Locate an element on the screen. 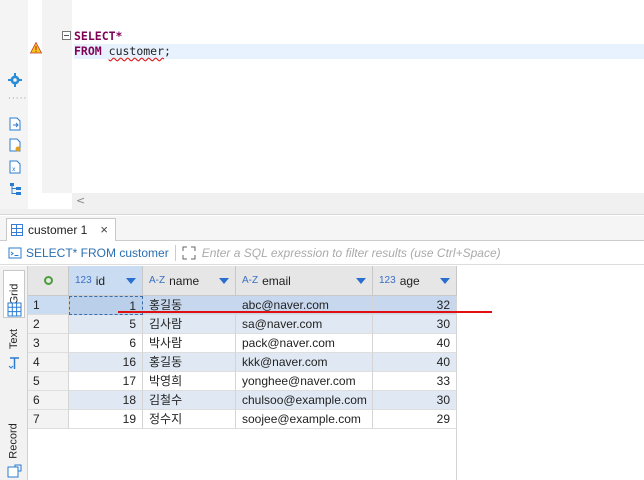 This screenshot has width=644, height=480. row-number-header is located at coordinates (48, 281).